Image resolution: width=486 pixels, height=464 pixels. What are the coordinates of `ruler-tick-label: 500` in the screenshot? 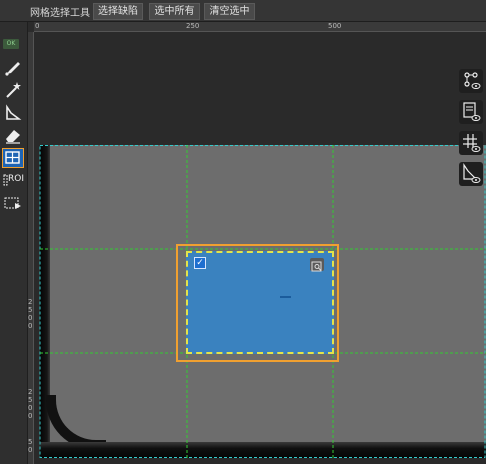 It's located at (335, 26).